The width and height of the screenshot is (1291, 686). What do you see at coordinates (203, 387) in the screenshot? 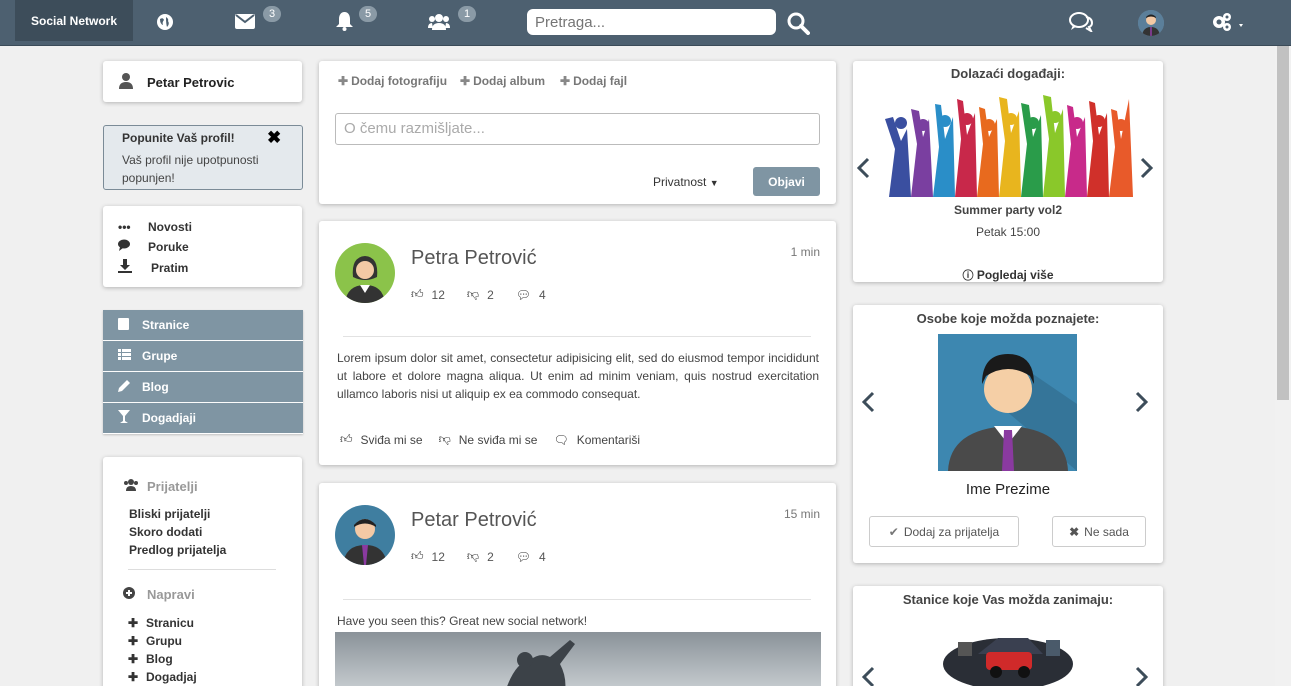
I see `nav-item-blog: Blog` at bounding box center [203, 387].